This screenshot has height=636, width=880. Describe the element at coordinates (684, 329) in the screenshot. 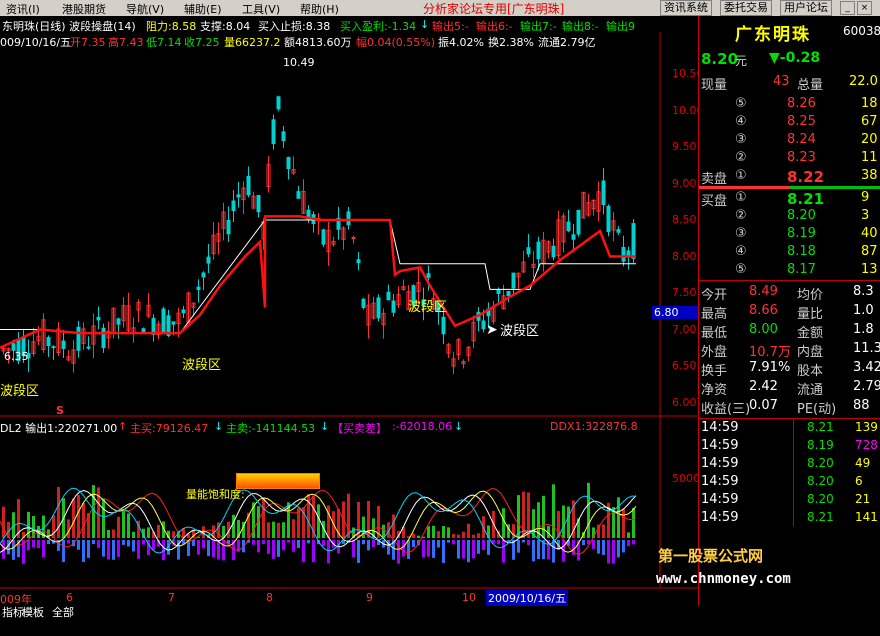

I see `price-axis-tick: 7.00` at that location.